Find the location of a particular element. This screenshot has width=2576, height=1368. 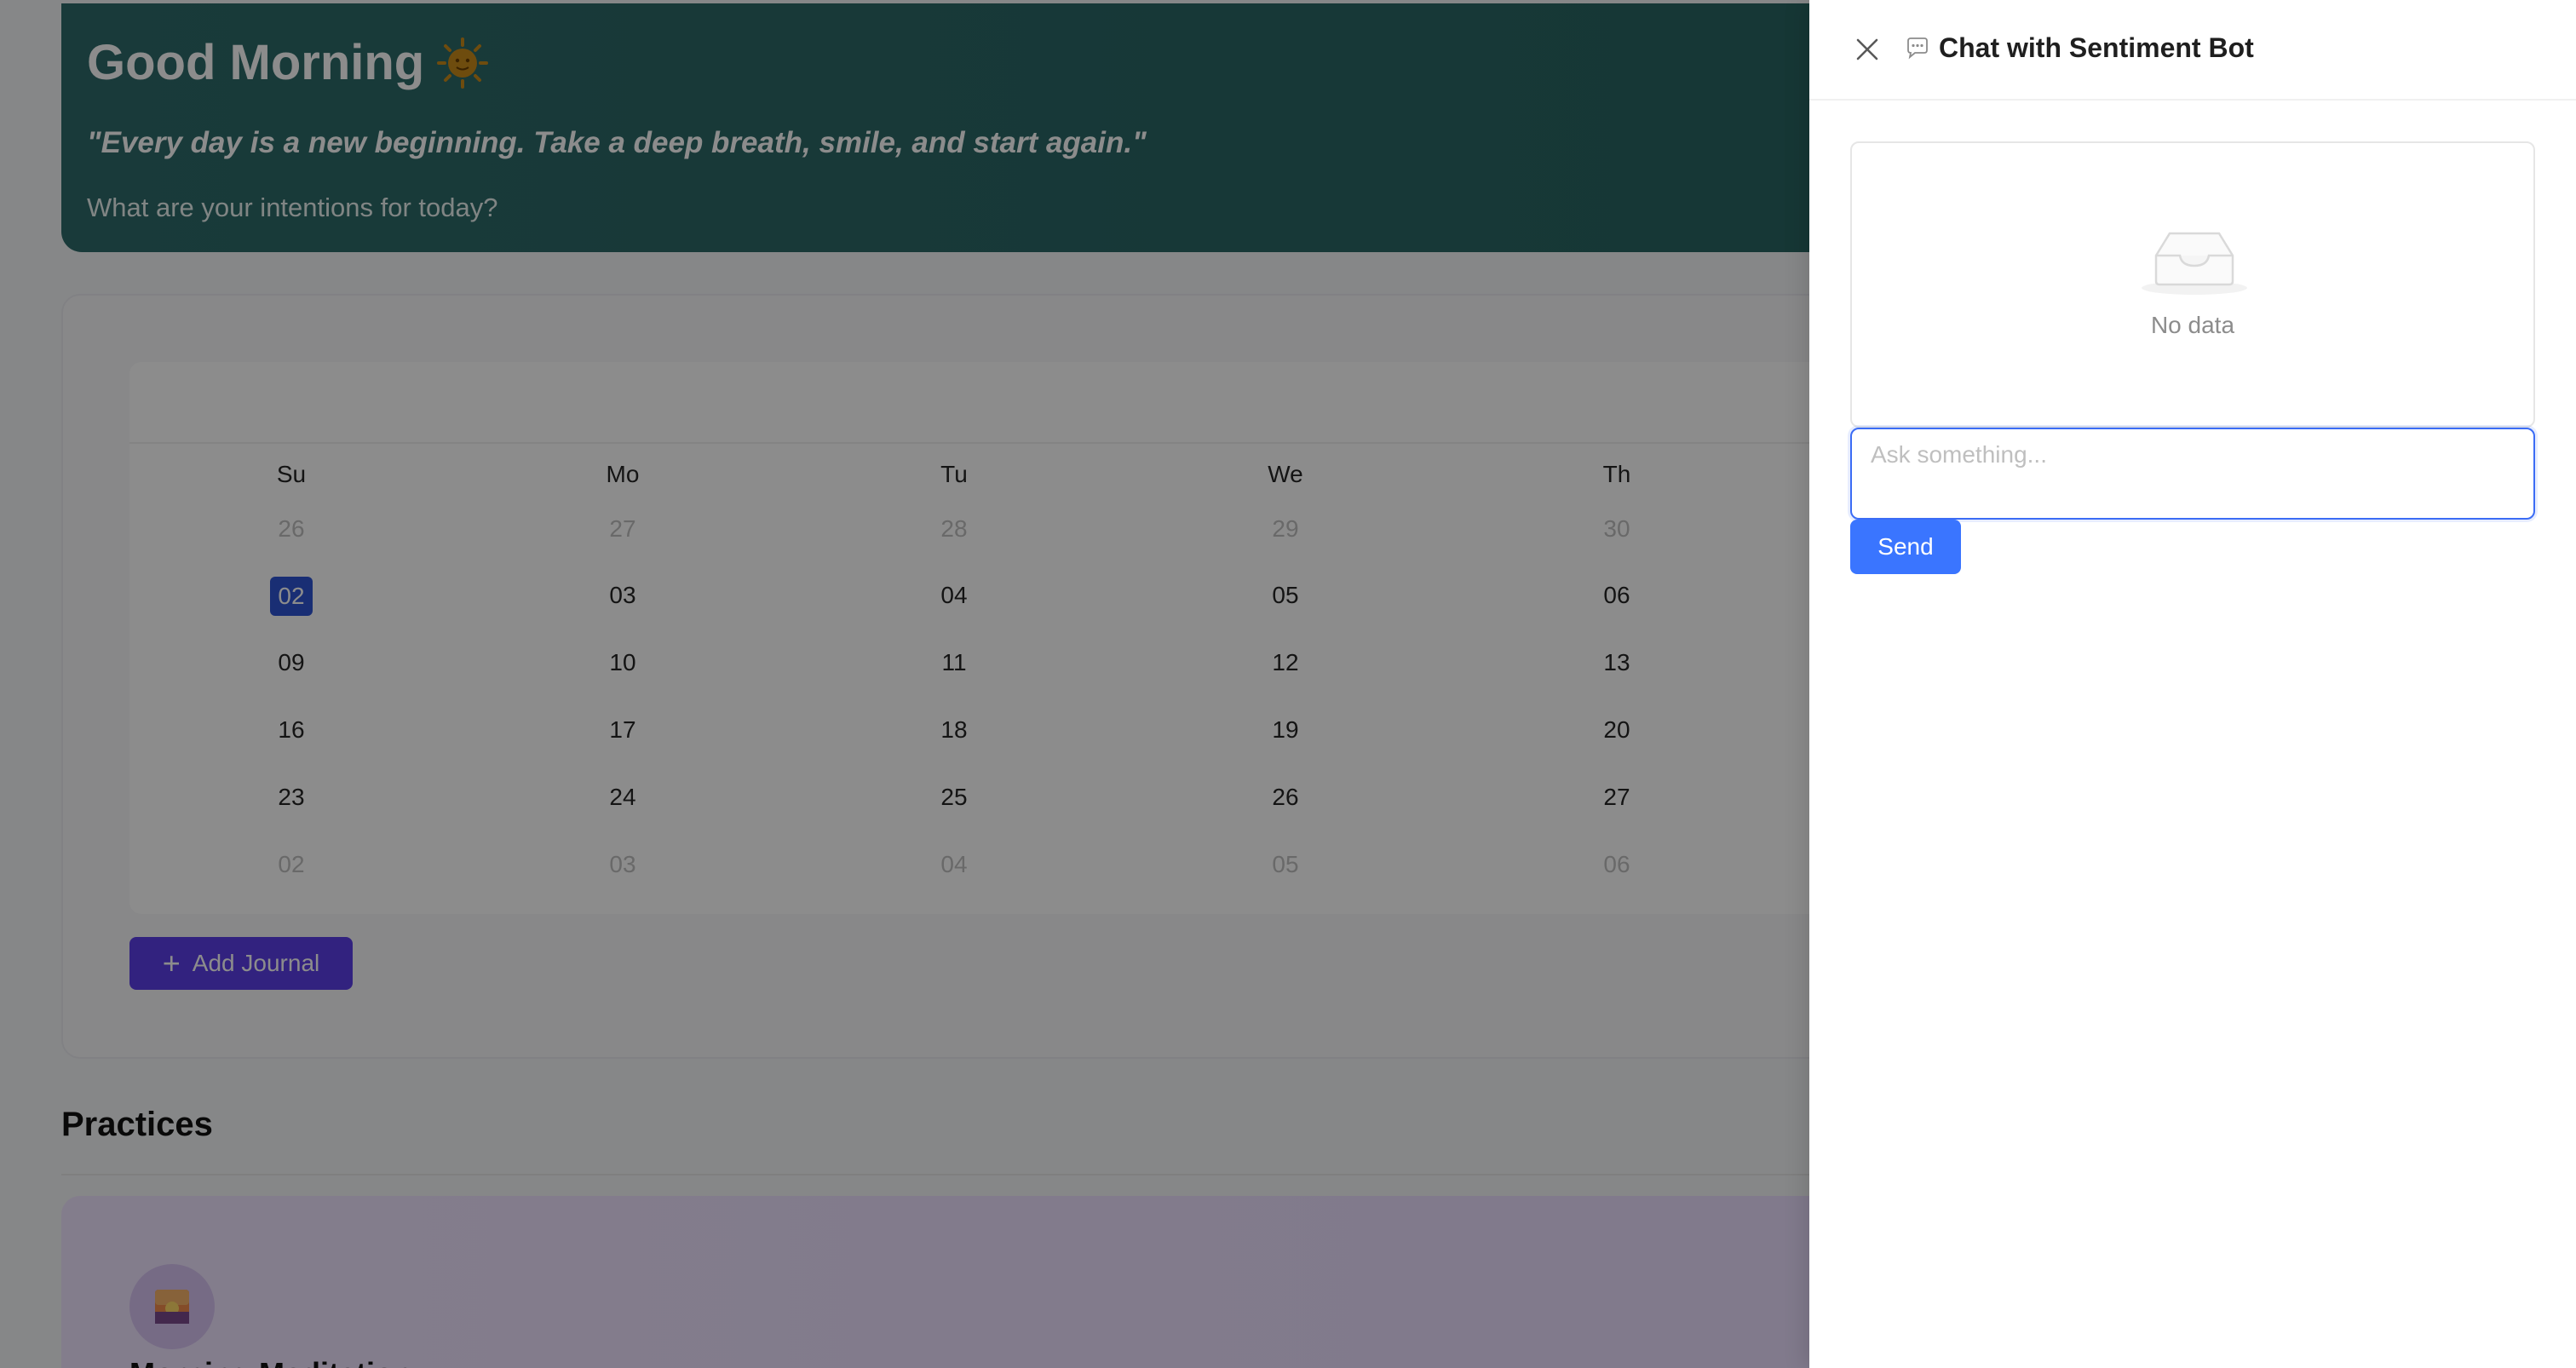

drawer-title-text: Chat with Sentiment Bot is located at coordinates (2096, 47).